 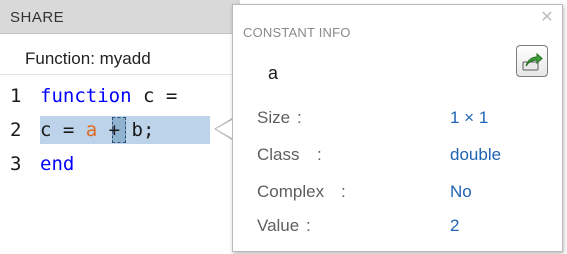 I want to click on line-number: 3, so click(x=16, y=164).